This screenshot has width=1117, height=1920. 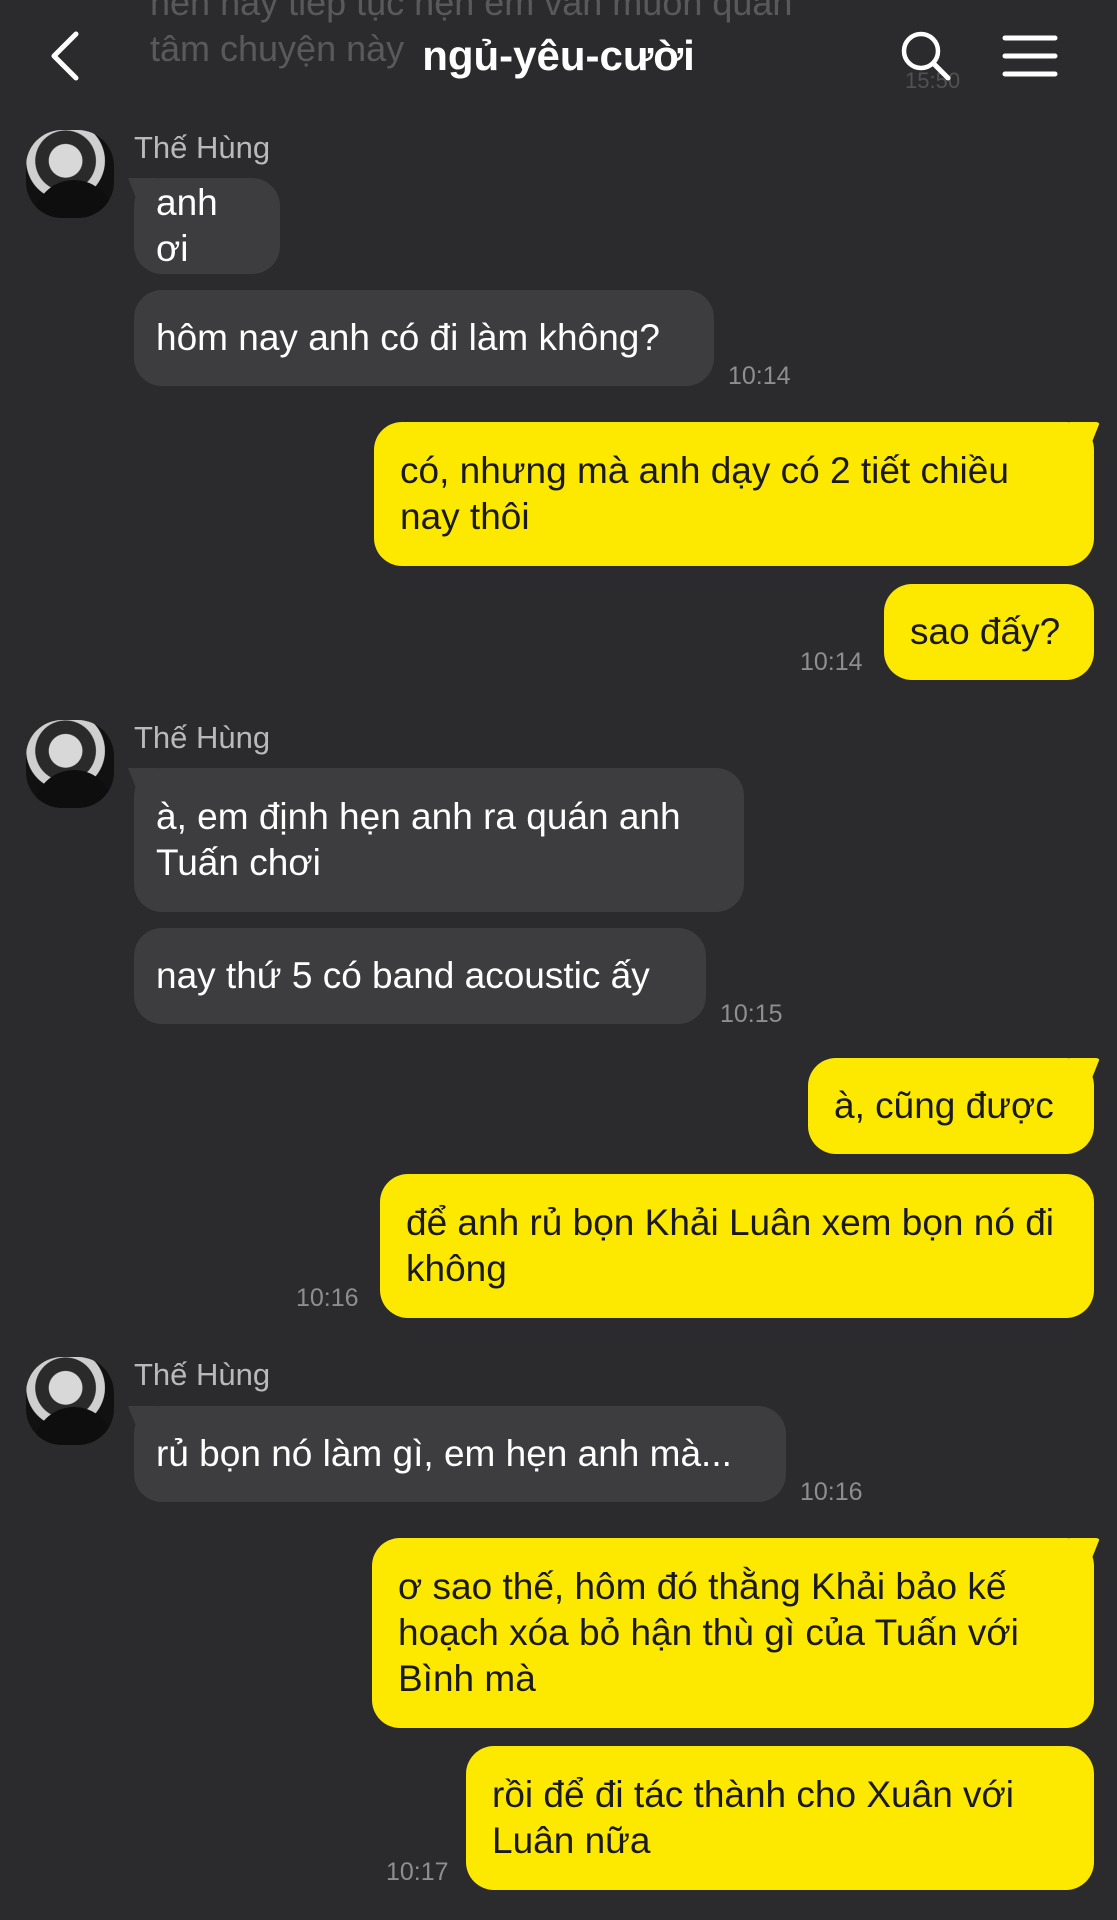 I want to click on message-text: hôm nay anh có đi làm không?, so click(x=408, y=337).